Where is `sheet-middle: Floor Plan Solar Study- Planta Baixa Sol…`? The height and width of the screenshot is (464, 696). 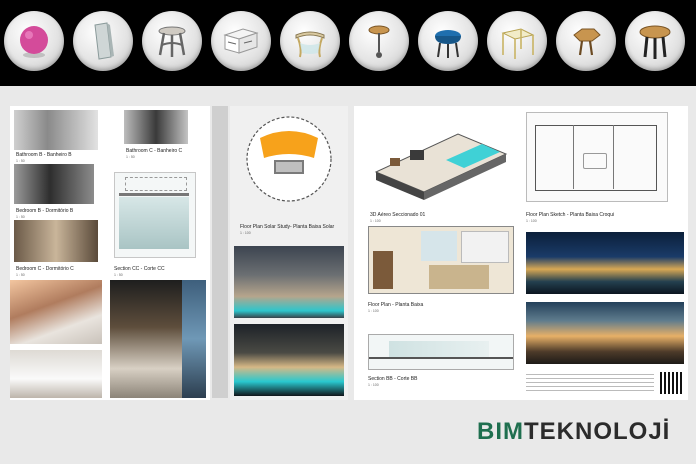
sheet-middle: Floor Plan Solar Study- Planta Baixa Sol… is located at coordinates (289, 253).